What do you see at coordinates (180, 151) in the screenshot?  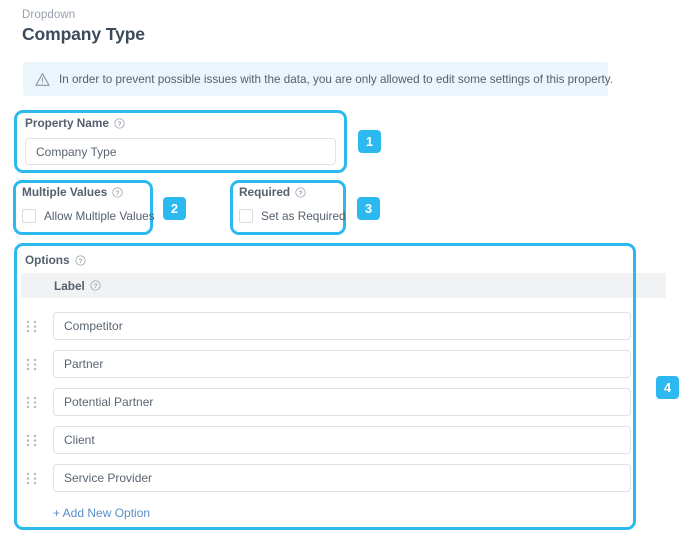 I see `property-name-input` at bounding box center [180, 151].